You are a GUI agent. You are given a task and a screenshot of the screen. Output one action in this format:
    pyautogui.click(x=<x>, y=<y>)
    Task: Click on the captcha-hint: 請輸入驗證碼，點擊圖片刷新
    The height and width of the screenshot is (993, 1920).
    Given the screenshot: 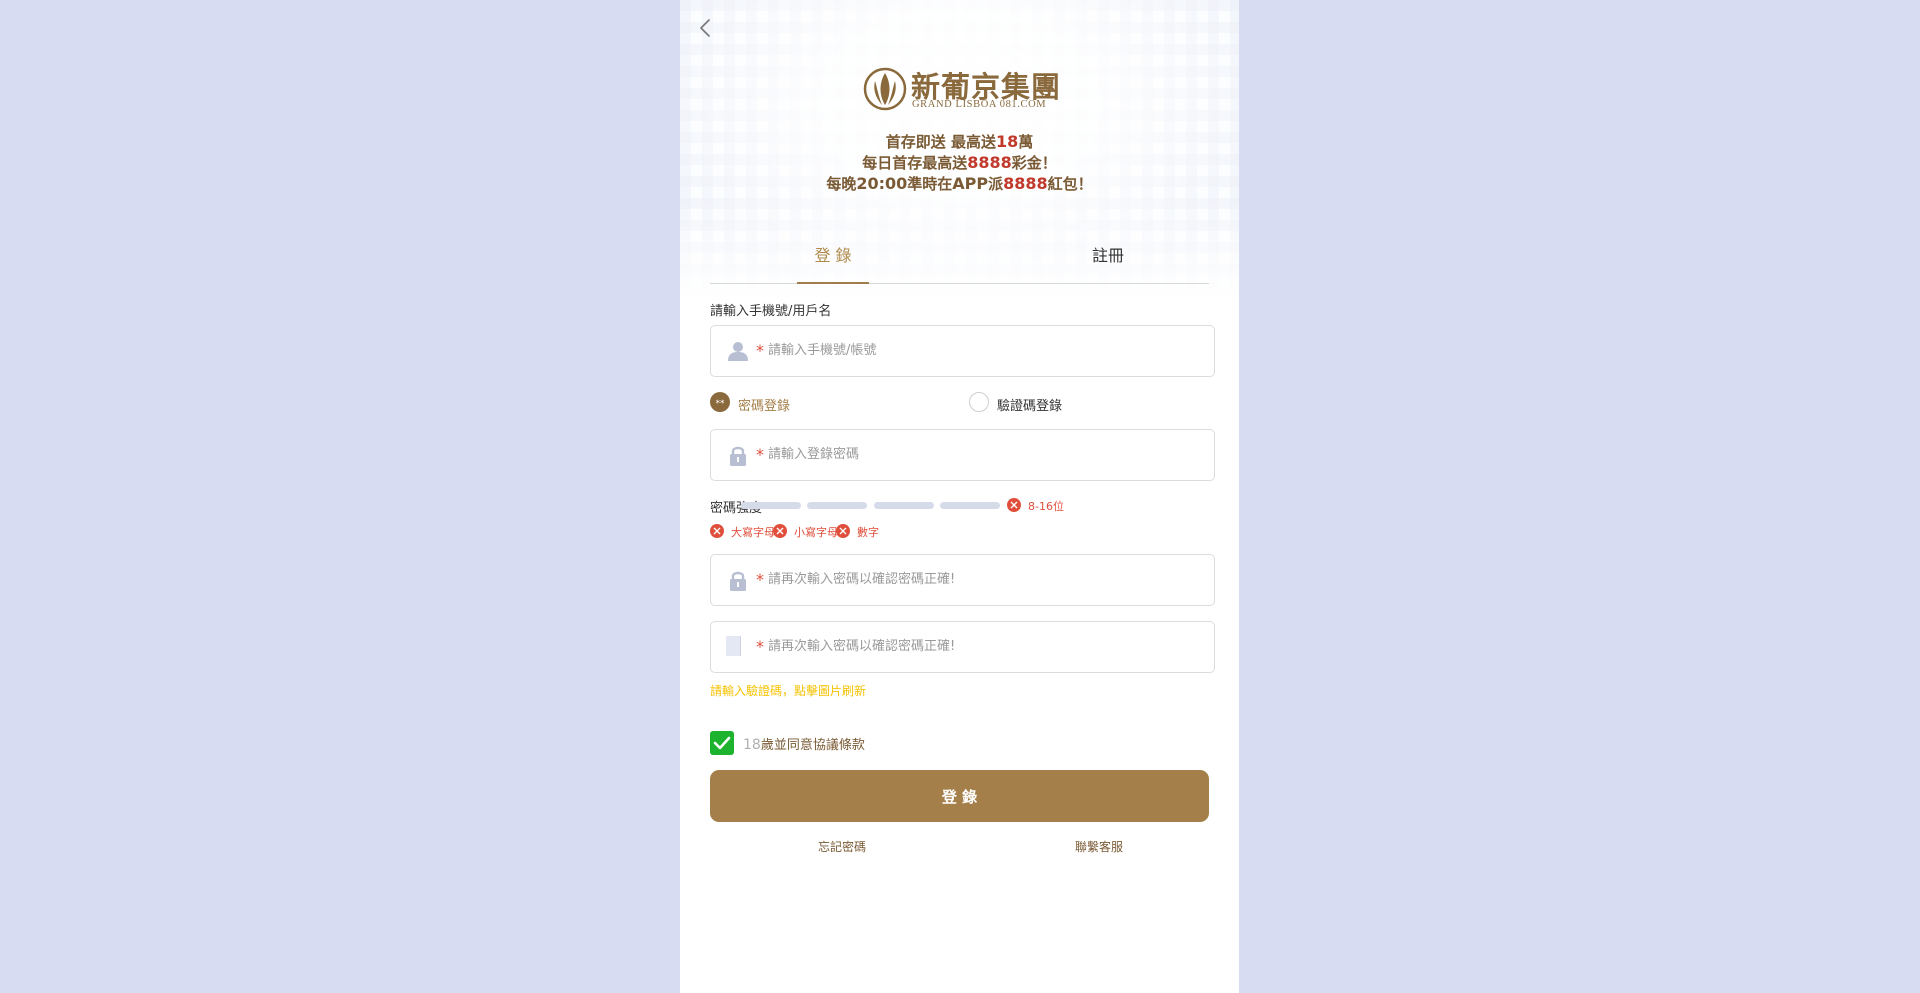 What is the action you would take?
    pyautogui.click(x=788, y=691)
    